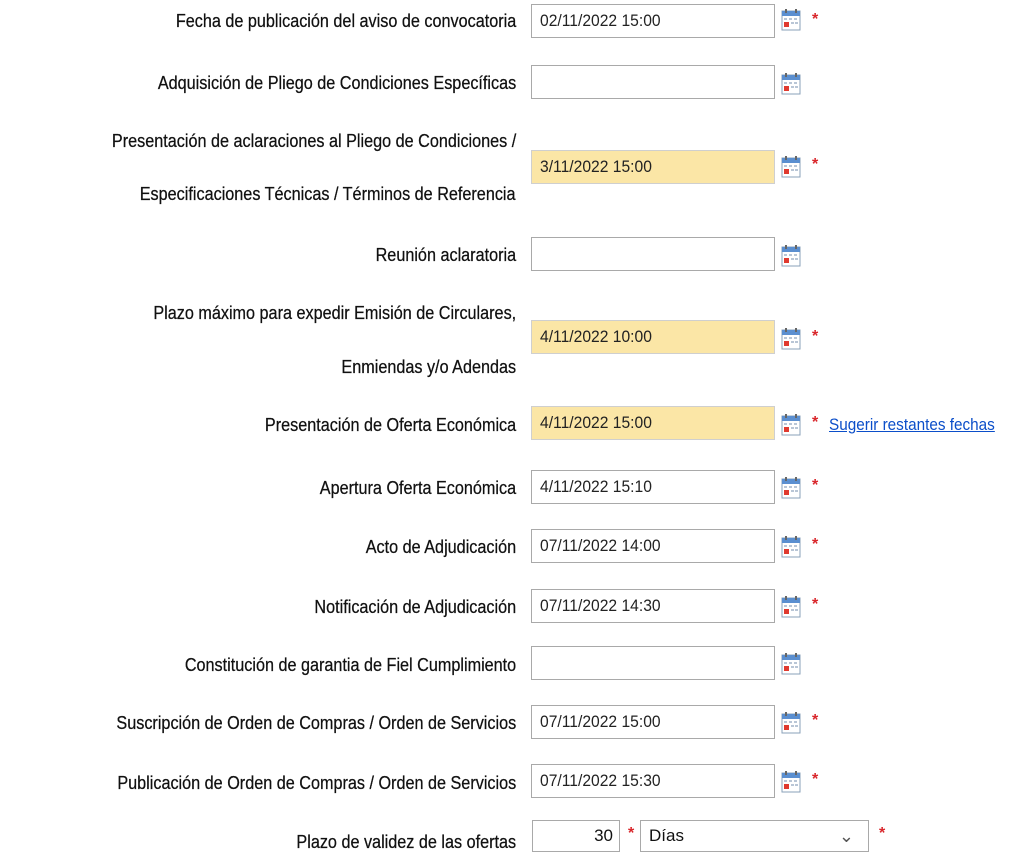  What do you see at coordinates (653, 663) in the screenshot?
I see `garantia-fiel-cumplimiento-input` at bounding box center [653, 663].